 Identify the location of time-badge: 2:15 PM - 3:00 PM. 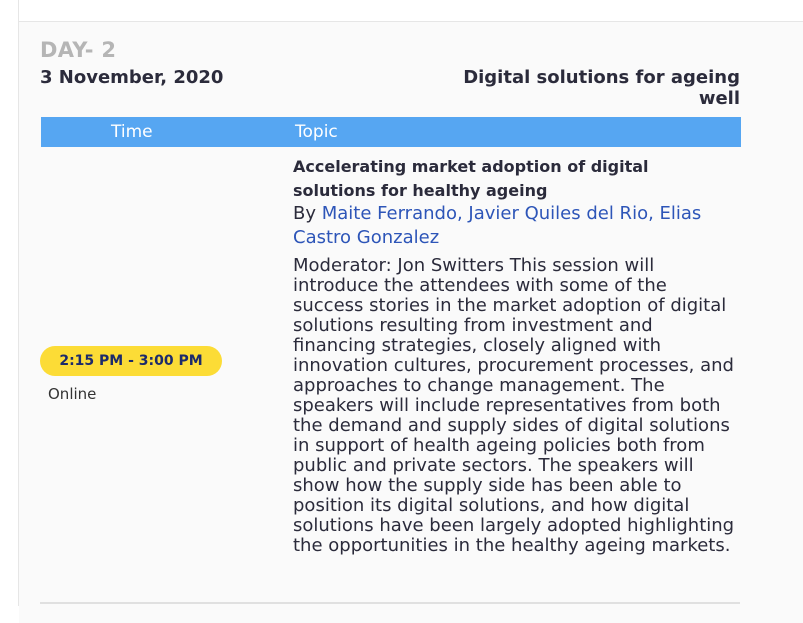
(131, 361).